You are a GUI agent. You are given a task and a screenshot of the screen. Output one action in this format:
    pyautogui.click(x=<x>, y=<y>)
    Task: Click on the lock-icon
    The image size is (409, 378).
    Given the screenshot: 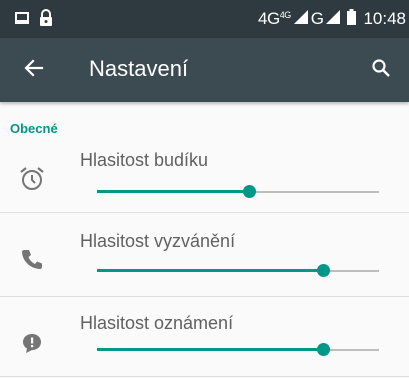 What is the action you would take?
    pyautogui.click(x=46, y=20)
    